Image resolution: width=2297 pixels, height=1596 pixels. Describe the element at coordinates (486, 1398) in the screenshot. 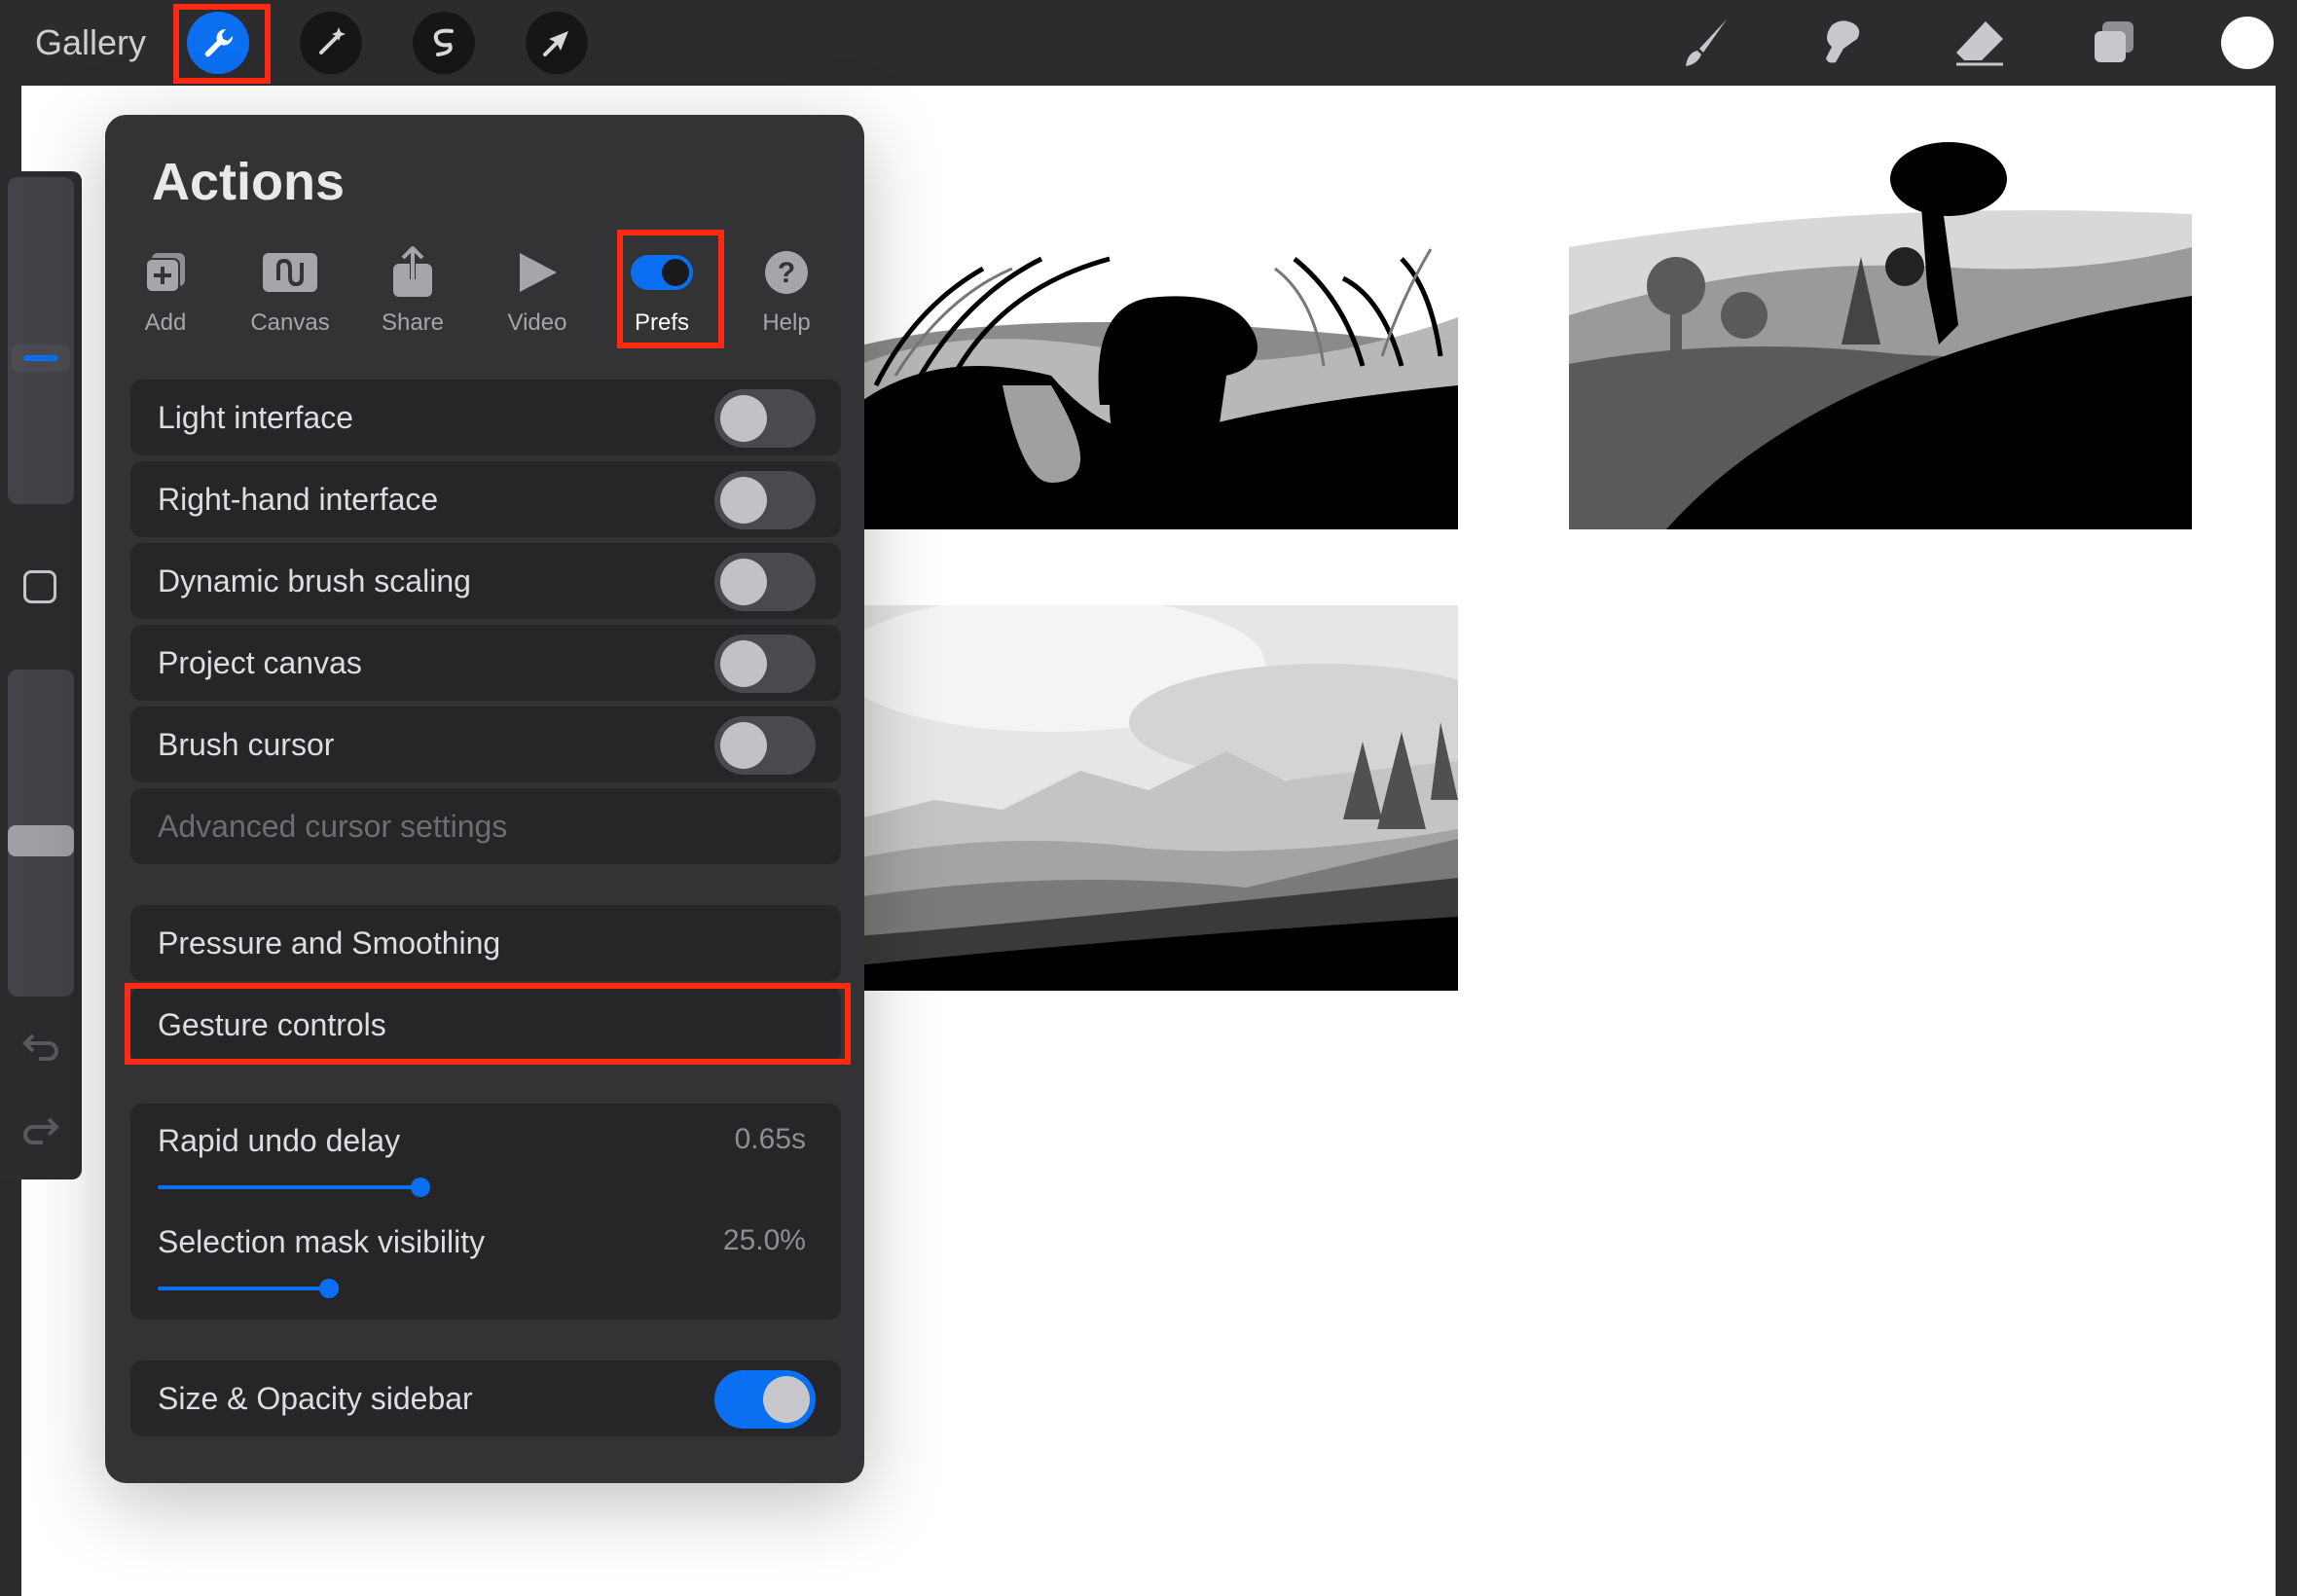

I see `size-opacity-sidebar-row: Size & Opacity sidebar` at that location.